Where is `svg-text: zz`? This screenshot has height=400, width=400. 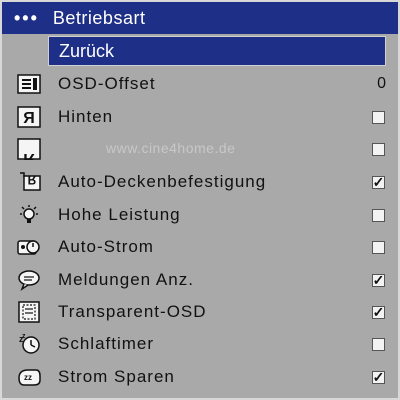 svg-text: zz is located at coordinates (28, 377).